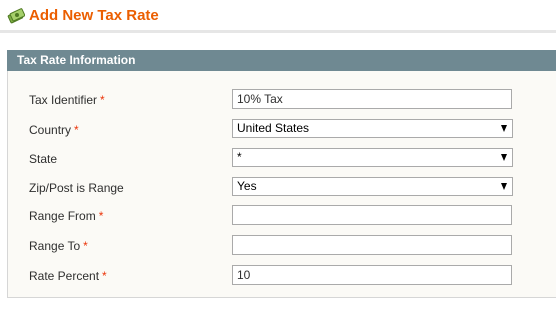 The width and height of the screenshot is (556, 332). I want to click on fieldset-title: Tax Rate Information, so click(76, 60).